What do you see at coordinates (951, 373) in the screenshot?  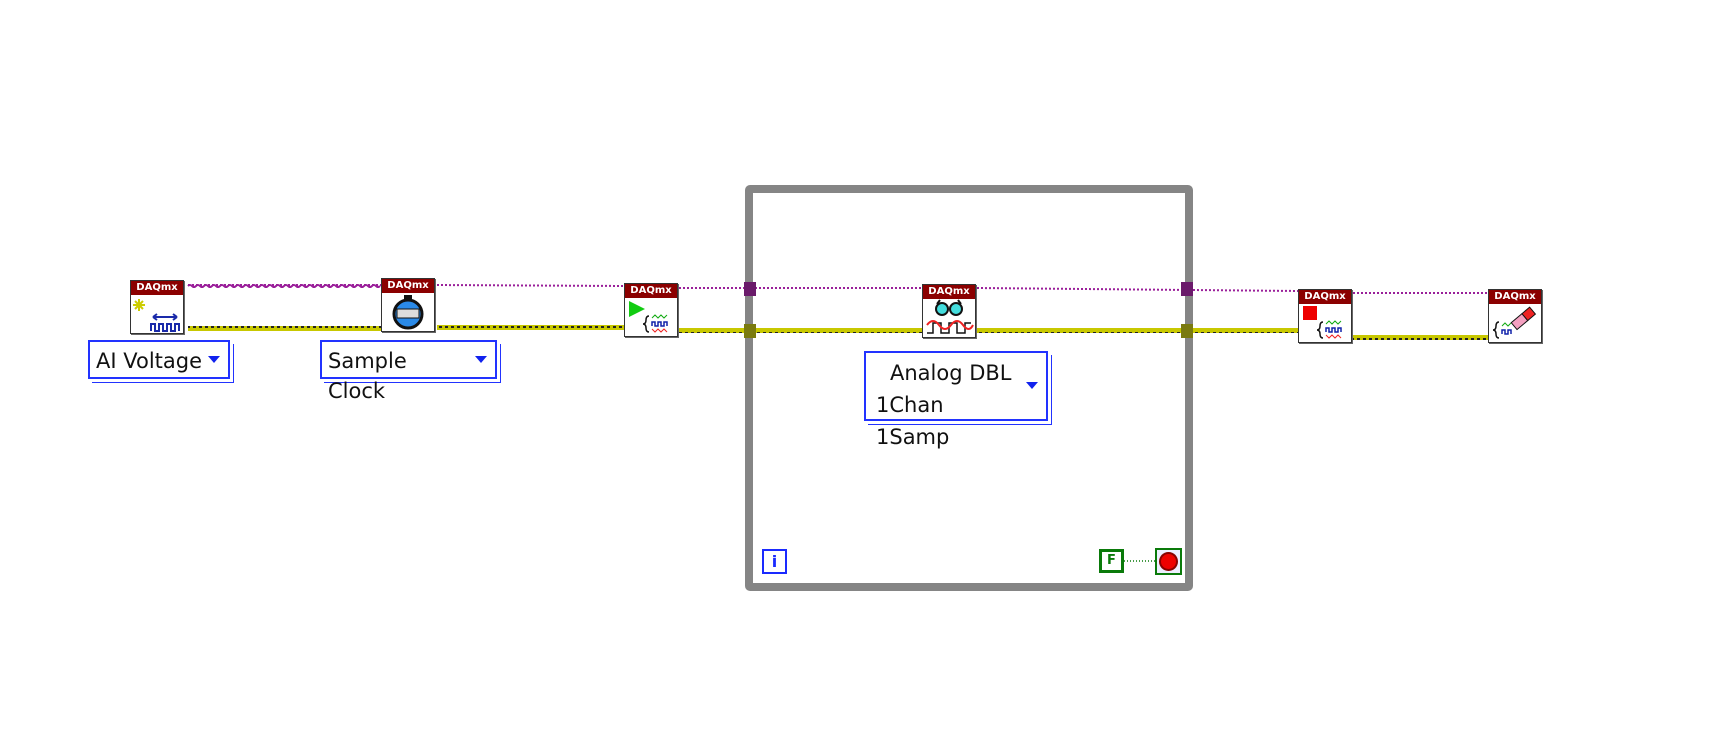 I see `read-type-line1: Analog DBL` at bounding box center [951, 373].